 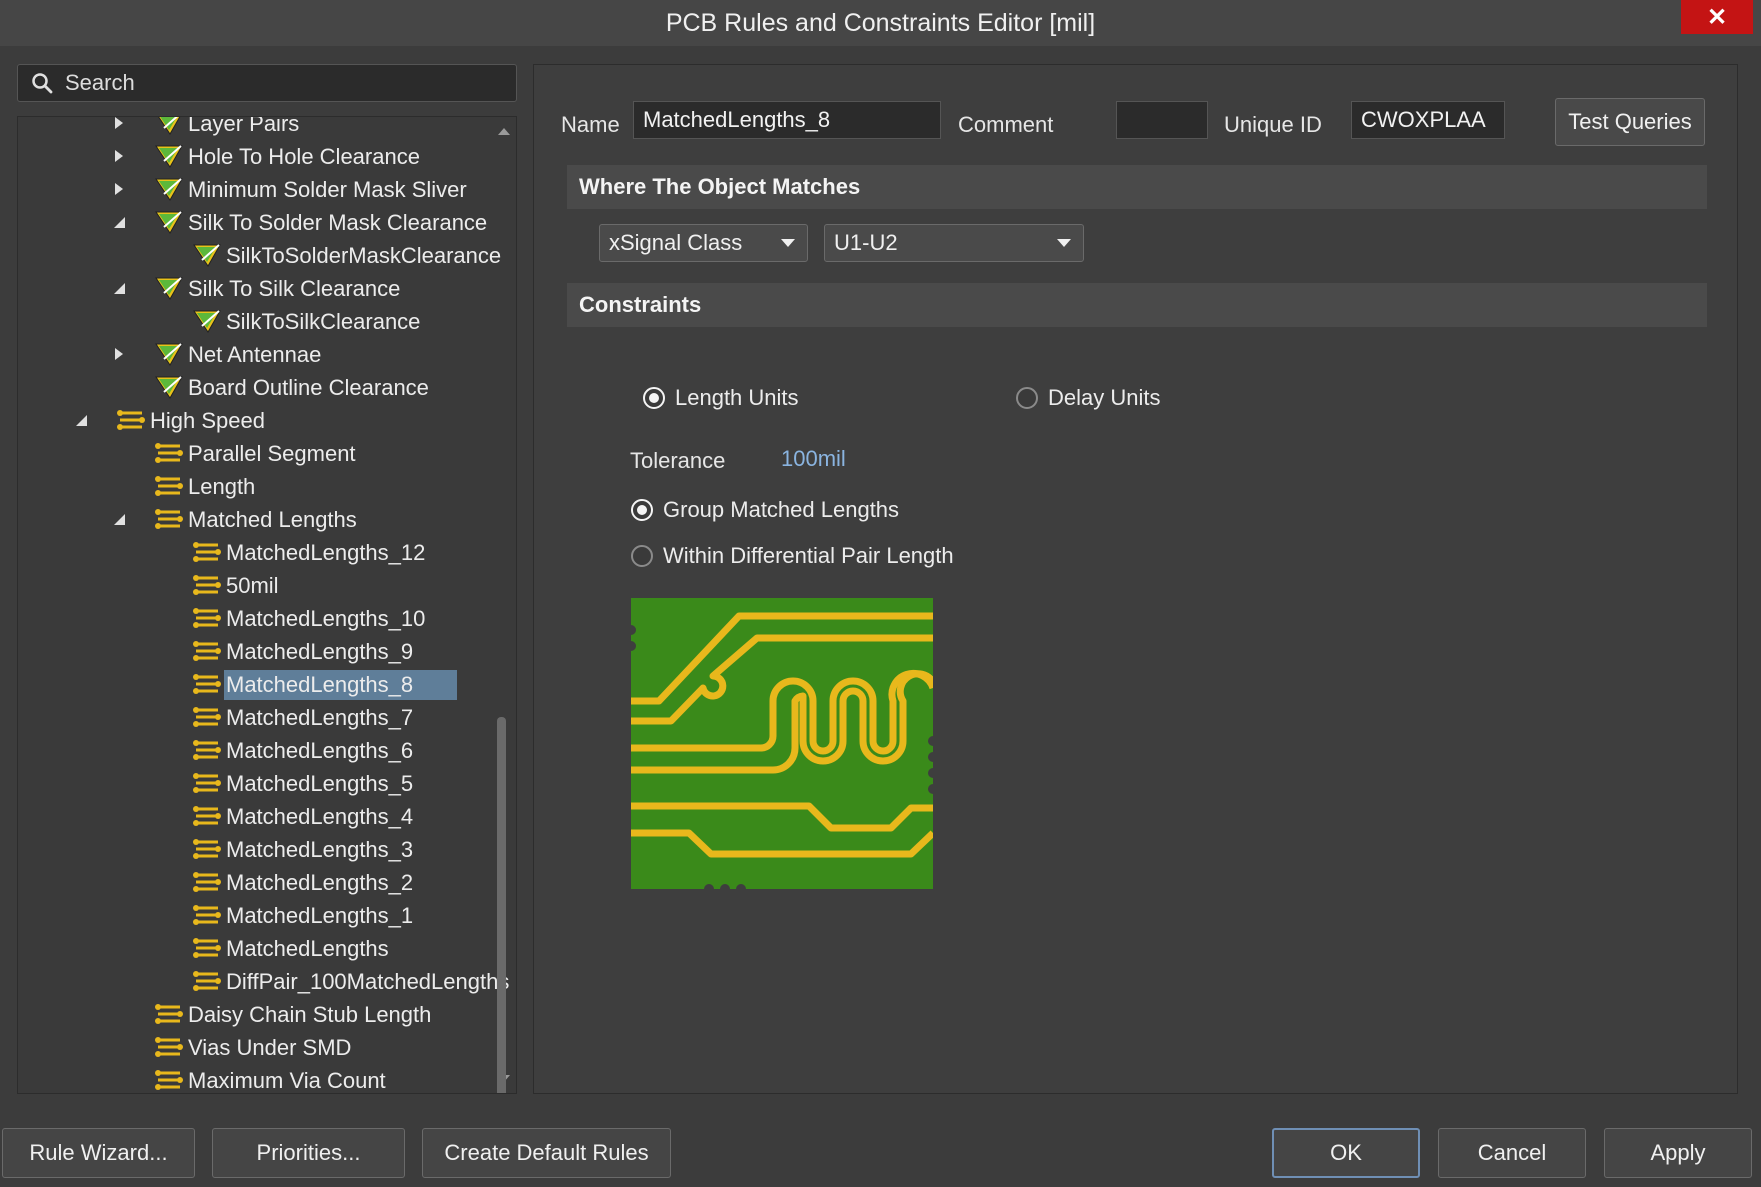 I want to click on tree-item: Minimum Solder Mask Sliver, so click(x=253, y=189).